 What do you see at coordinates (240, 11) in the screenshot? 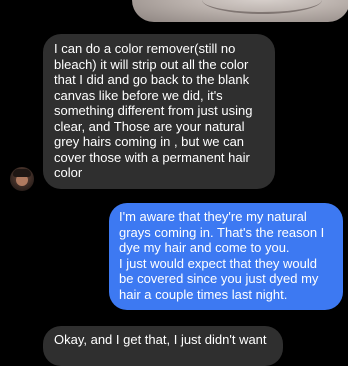
I see `shared-photo-thumbnail` at bounding box center [240, 11].